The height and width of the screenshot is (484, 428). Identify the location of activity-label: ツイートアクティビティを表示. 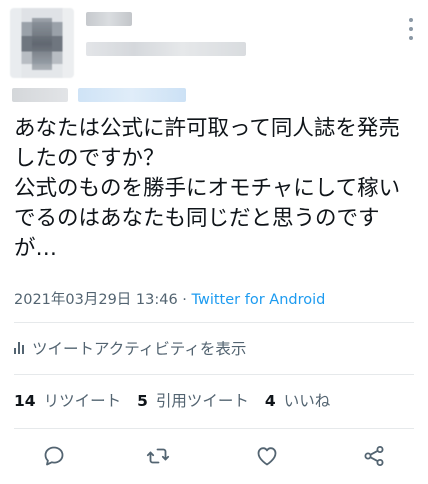
(139, 349).